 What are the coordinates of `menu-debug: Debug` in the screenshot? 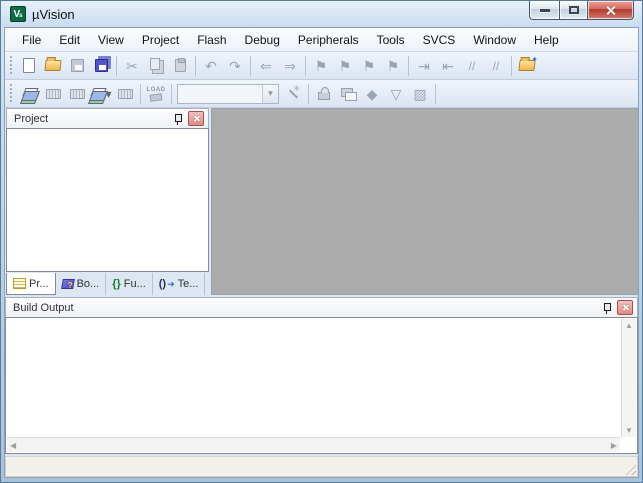 It's located at (262, 40).